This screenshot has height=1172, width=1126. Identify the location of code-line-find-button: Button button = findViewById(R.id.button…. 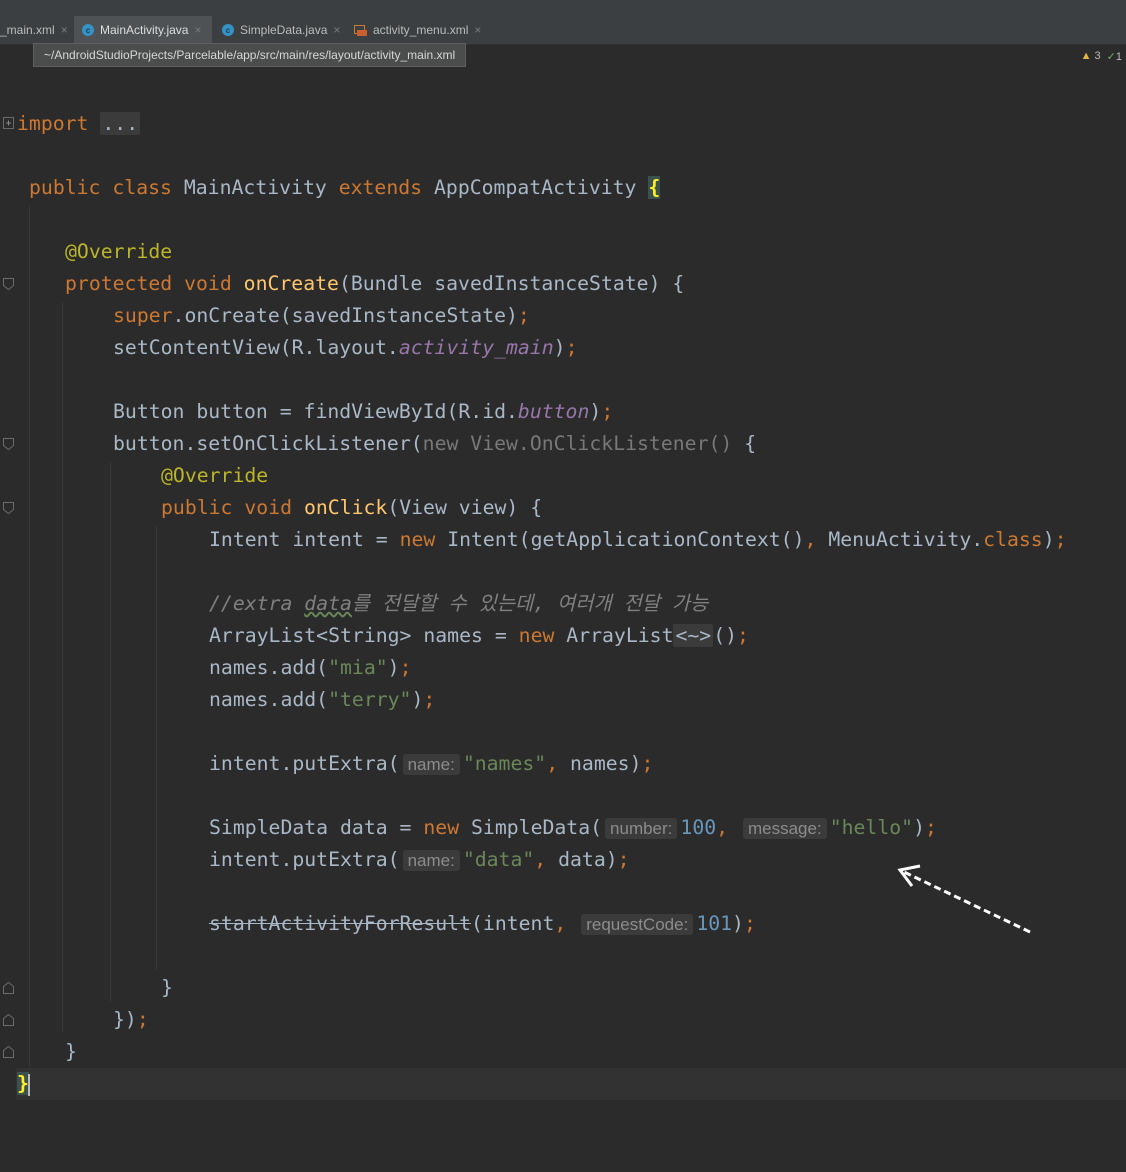
(363, 412).